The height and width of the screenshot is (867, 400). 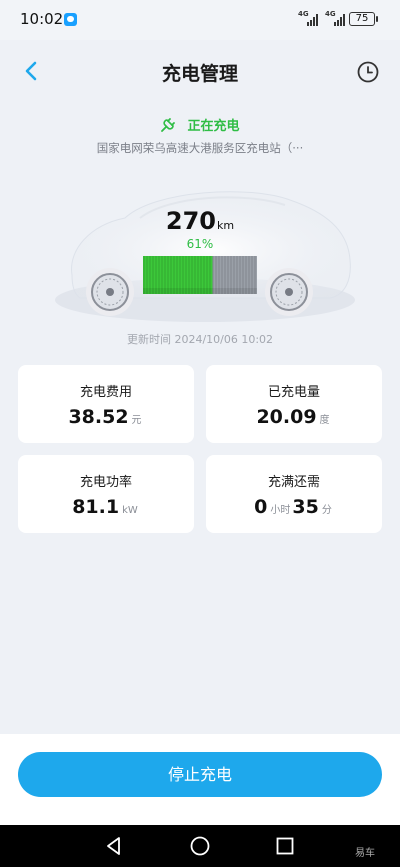 I want to click on range-display: 270km, so click(x=200, y=221).